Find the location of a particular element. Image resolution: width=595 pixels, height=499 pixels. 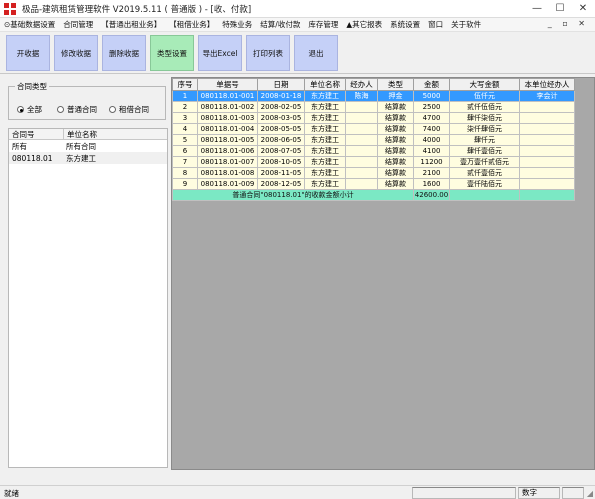

table-row: 4 080118.01-004 2008-05-05 东方建工 结算款 7400 柒仟肆佰元 is located at coordinates (373, 129).